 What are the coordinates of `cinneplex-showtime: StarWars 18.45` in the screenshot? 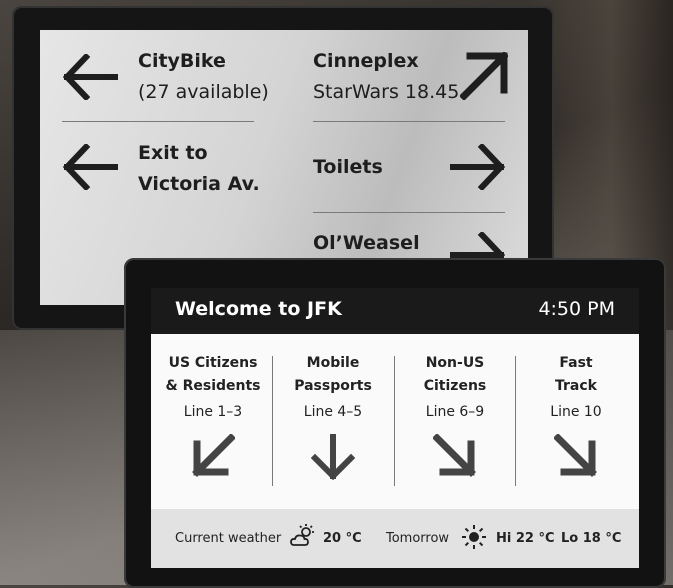 It's located at (386, 92).